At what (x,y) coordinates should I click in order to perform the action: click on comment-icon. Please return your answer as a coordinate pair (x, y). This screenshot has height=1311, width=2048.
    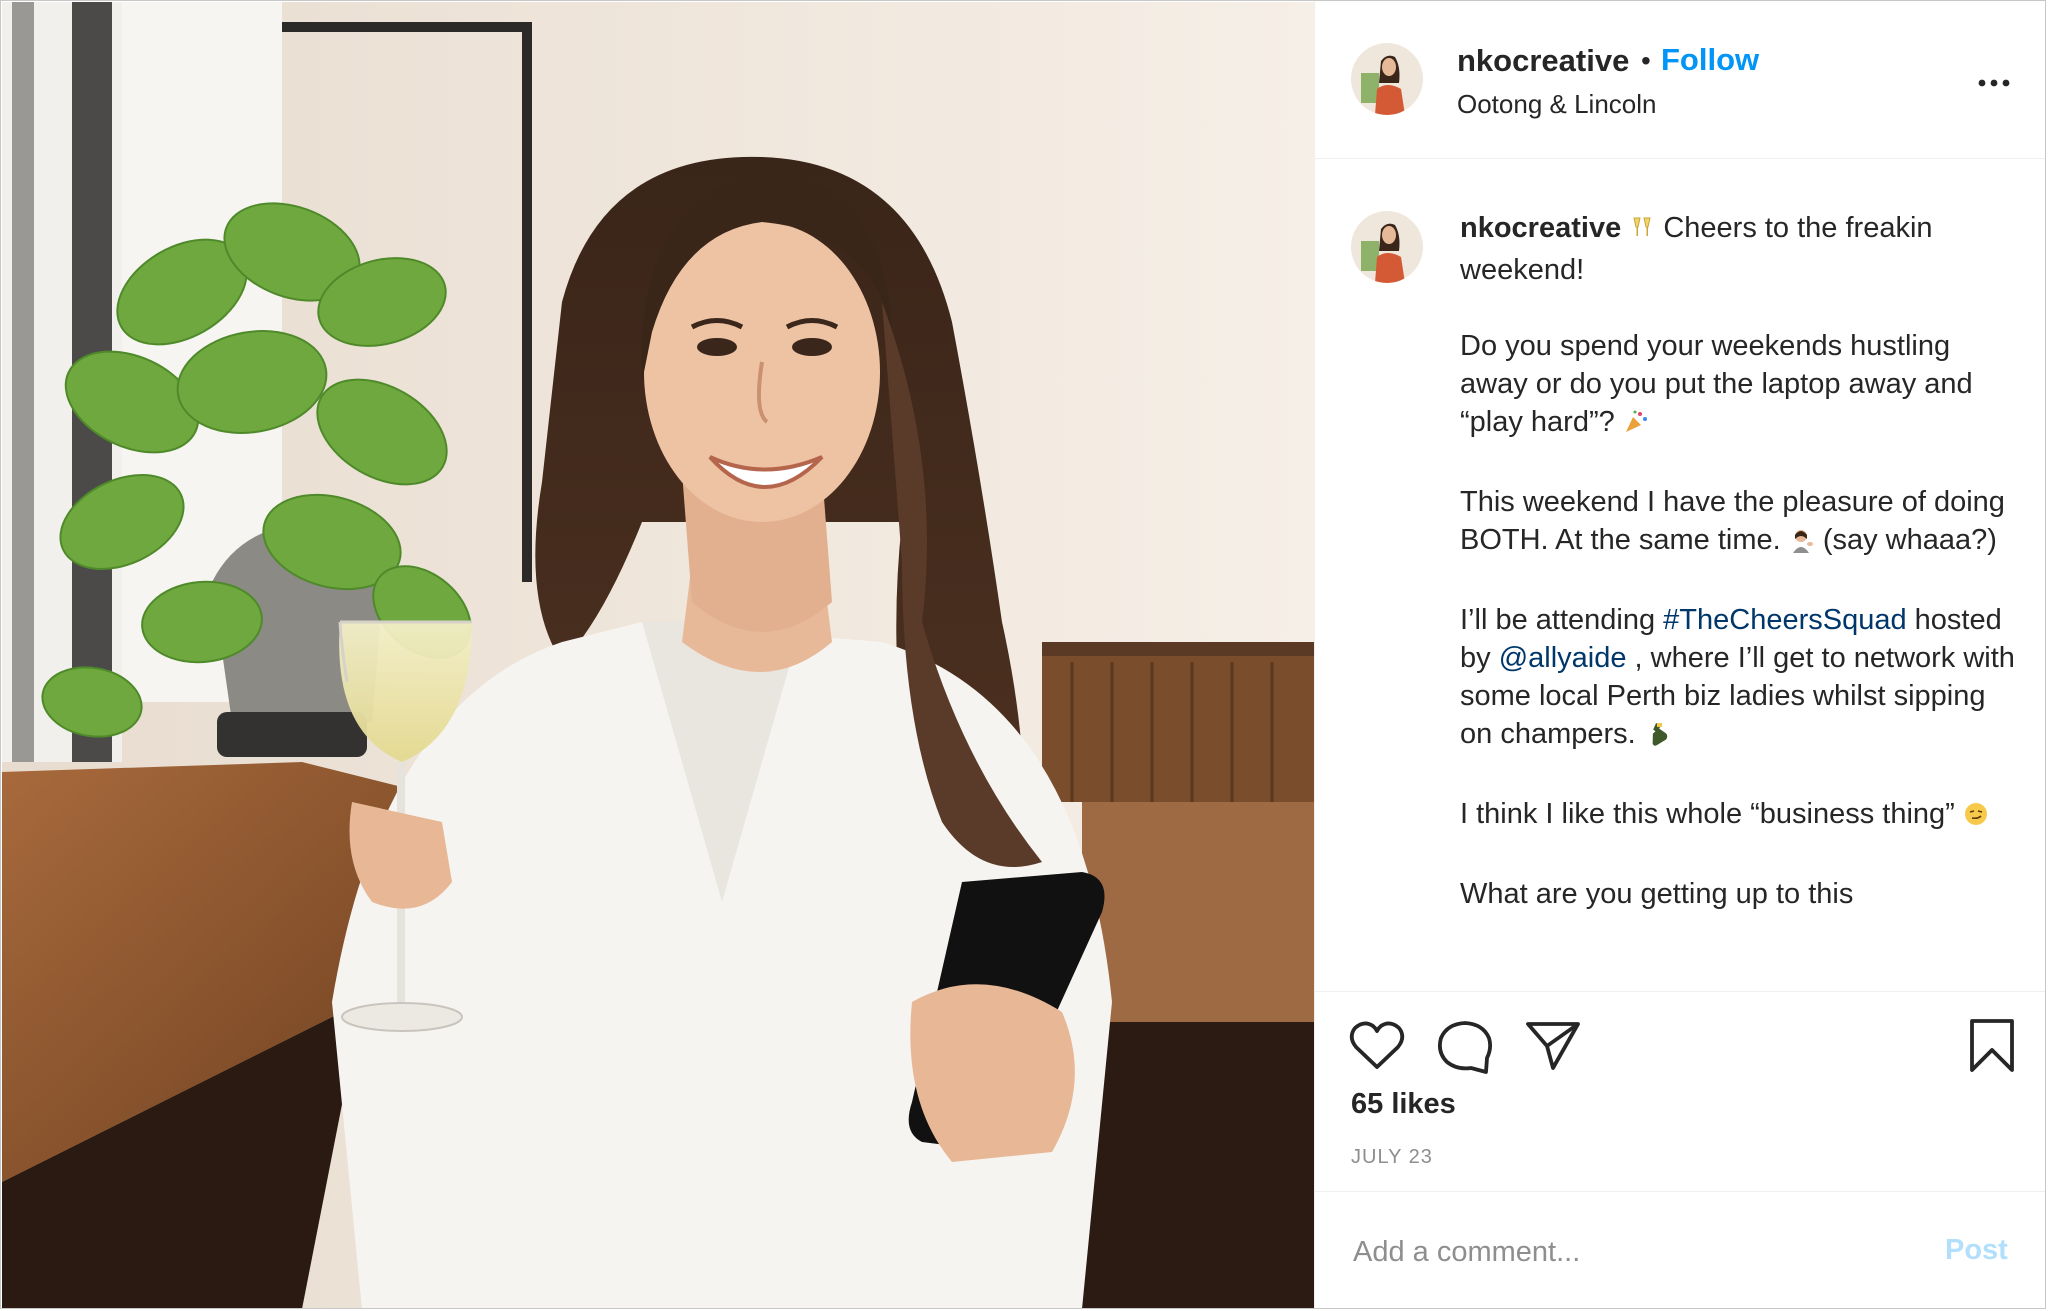
    Looking at the image, I should click on (1465, 1049).